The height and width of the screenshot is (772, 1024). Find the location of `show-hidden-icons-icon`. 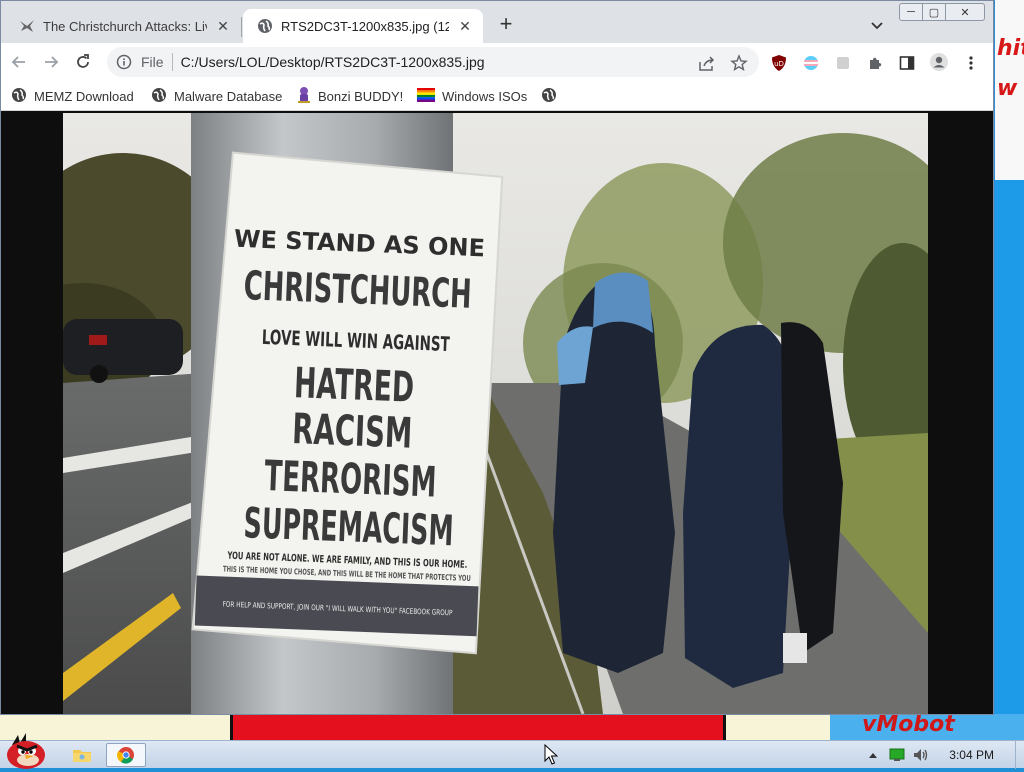

show-hidden-icons-icon is located at coordinates (873, 755).